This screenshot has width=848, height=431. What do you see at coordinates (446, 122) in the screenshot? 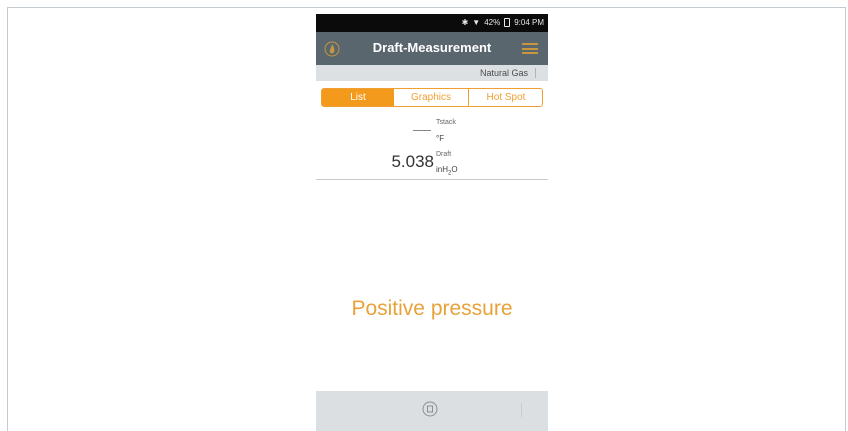
I see `tstack-label: Tstack` at bounding box center [446, 122].